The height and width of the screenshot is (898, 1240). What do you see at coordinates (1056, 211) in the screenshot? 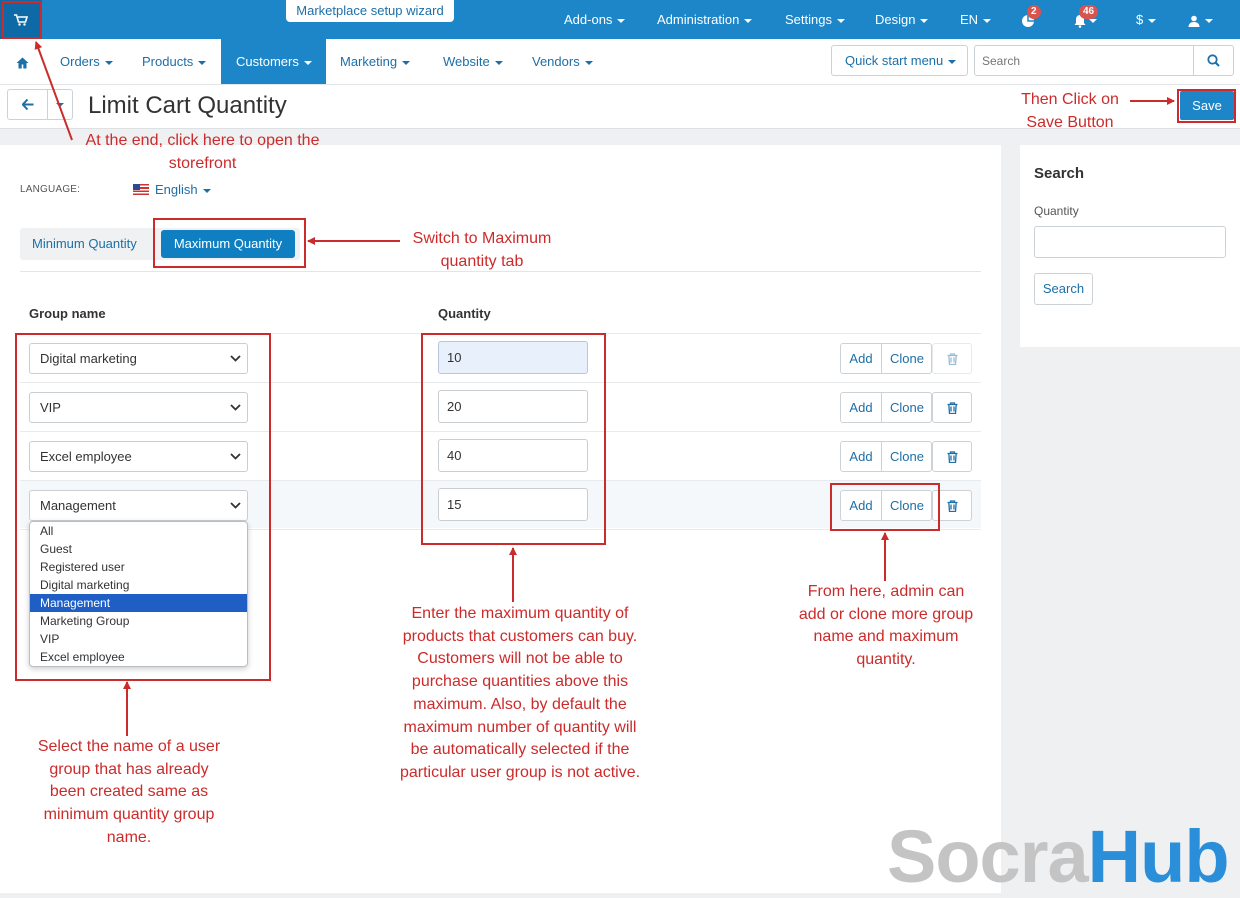
I see `sidebar-quantity-label: Quantity` at bounding box center [1056, 211].